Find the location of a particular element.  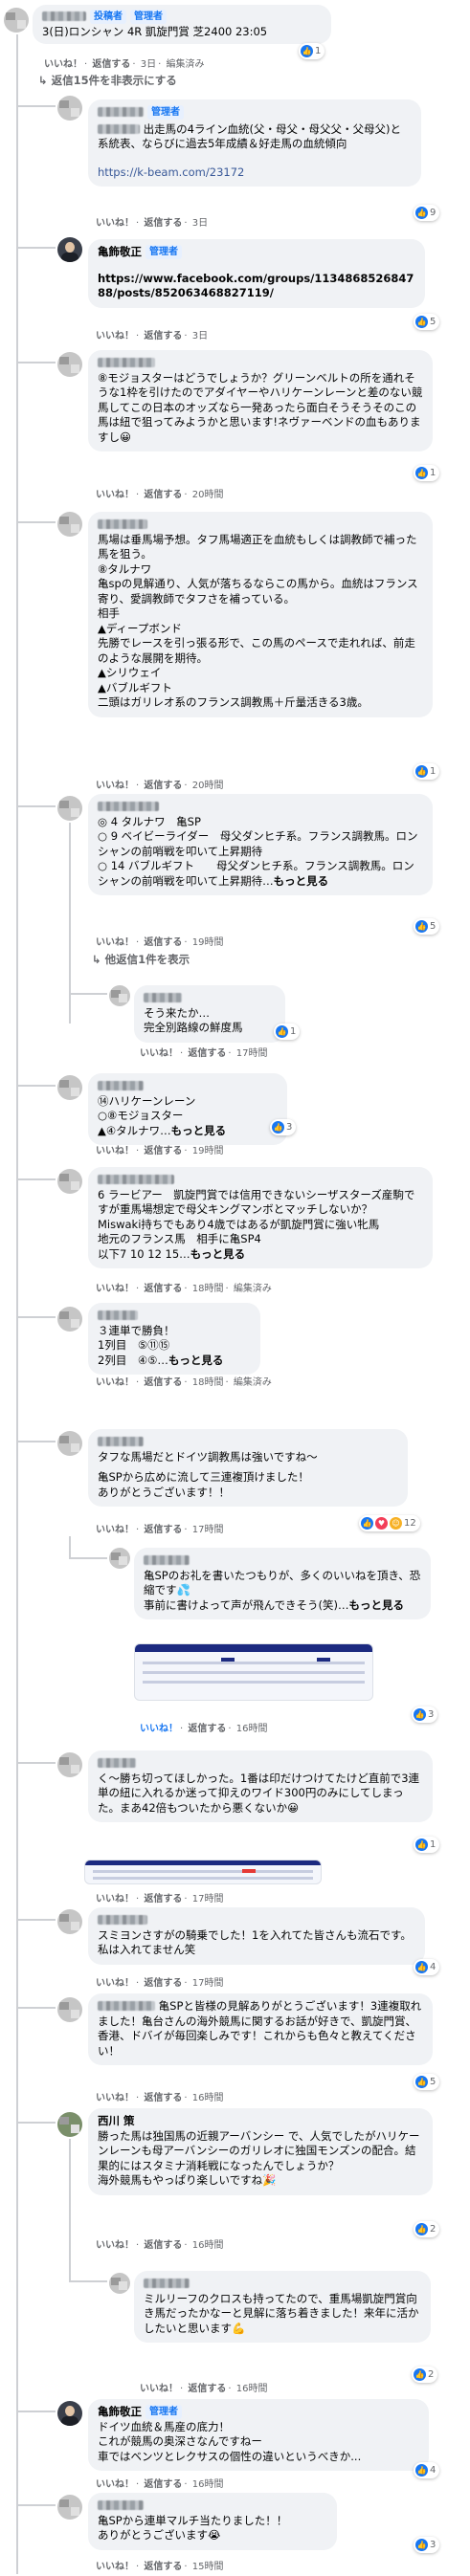

reaction-count: 👍 9 is located at coordinates (427, 213).